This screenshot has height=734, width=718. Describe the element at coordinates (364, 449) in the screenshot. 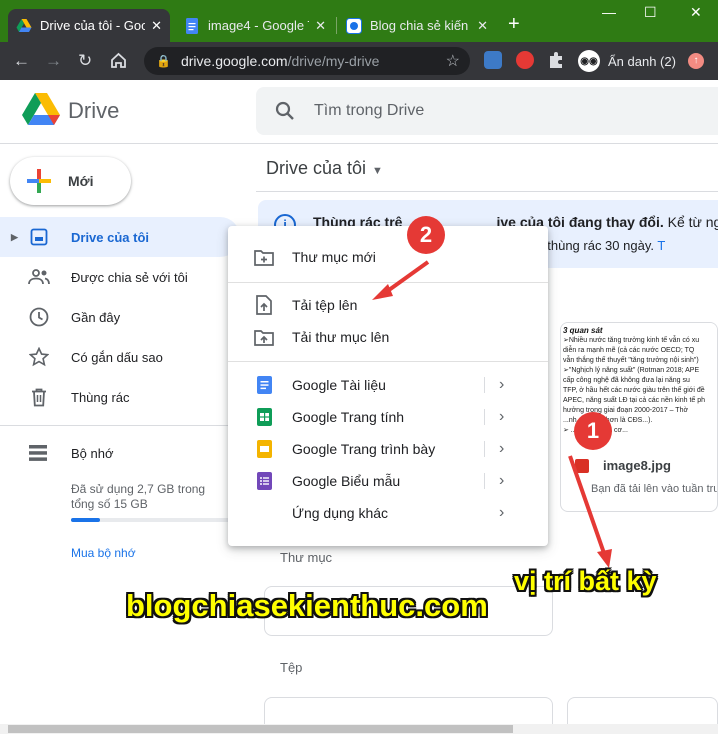

I see `menu-item-label: Google Trang trình bày` at that location.